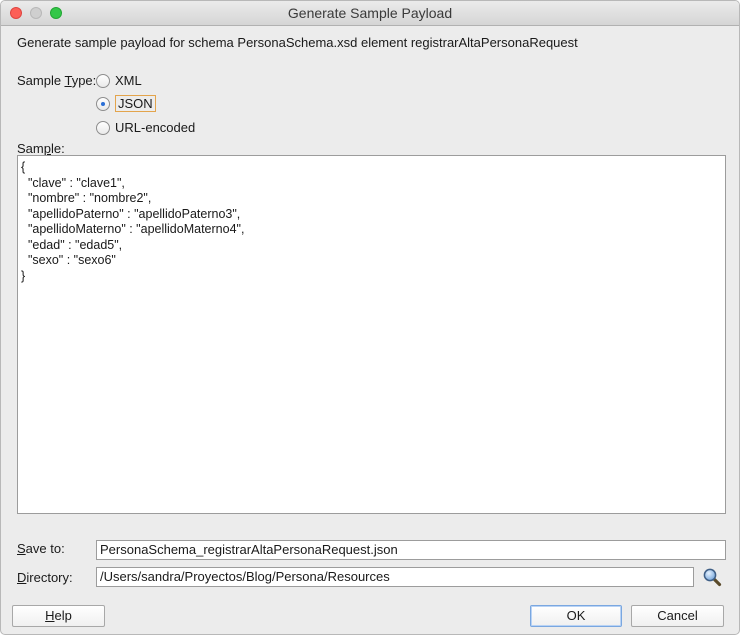  I want to click on radio-url-encoded-circle, so click(103, 127).